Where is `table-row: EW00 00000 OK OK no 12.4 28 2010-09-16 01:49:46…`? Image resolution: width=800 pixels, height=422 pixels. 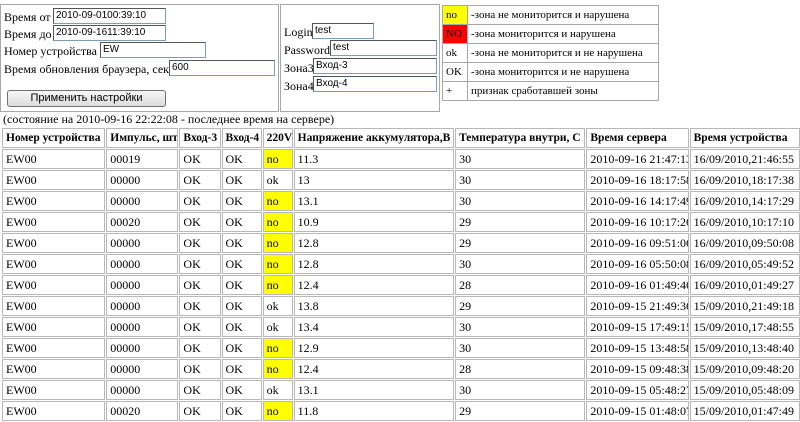 table-row: EW00 00000 OK OK no 12.4 28 2010-09-16 01:49:46… is located at coordinates (401, 285).